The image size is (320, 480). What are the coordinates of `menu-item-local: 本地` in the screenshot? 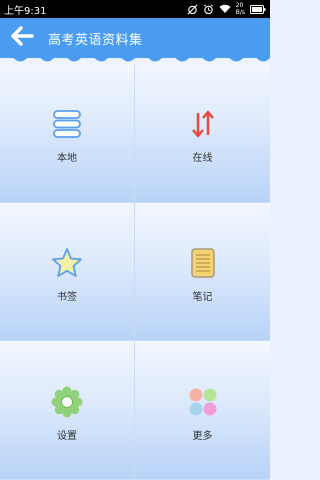 It's located at (67, 133).